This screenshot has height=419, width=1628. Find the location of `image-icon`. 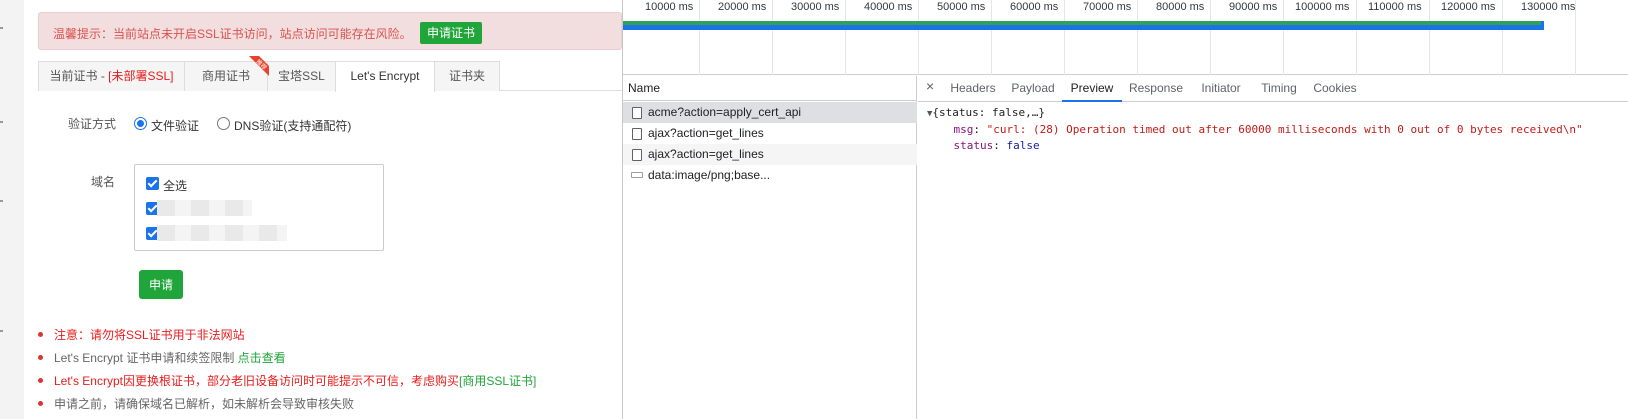

image-icon is located at coordinates (637, 175).